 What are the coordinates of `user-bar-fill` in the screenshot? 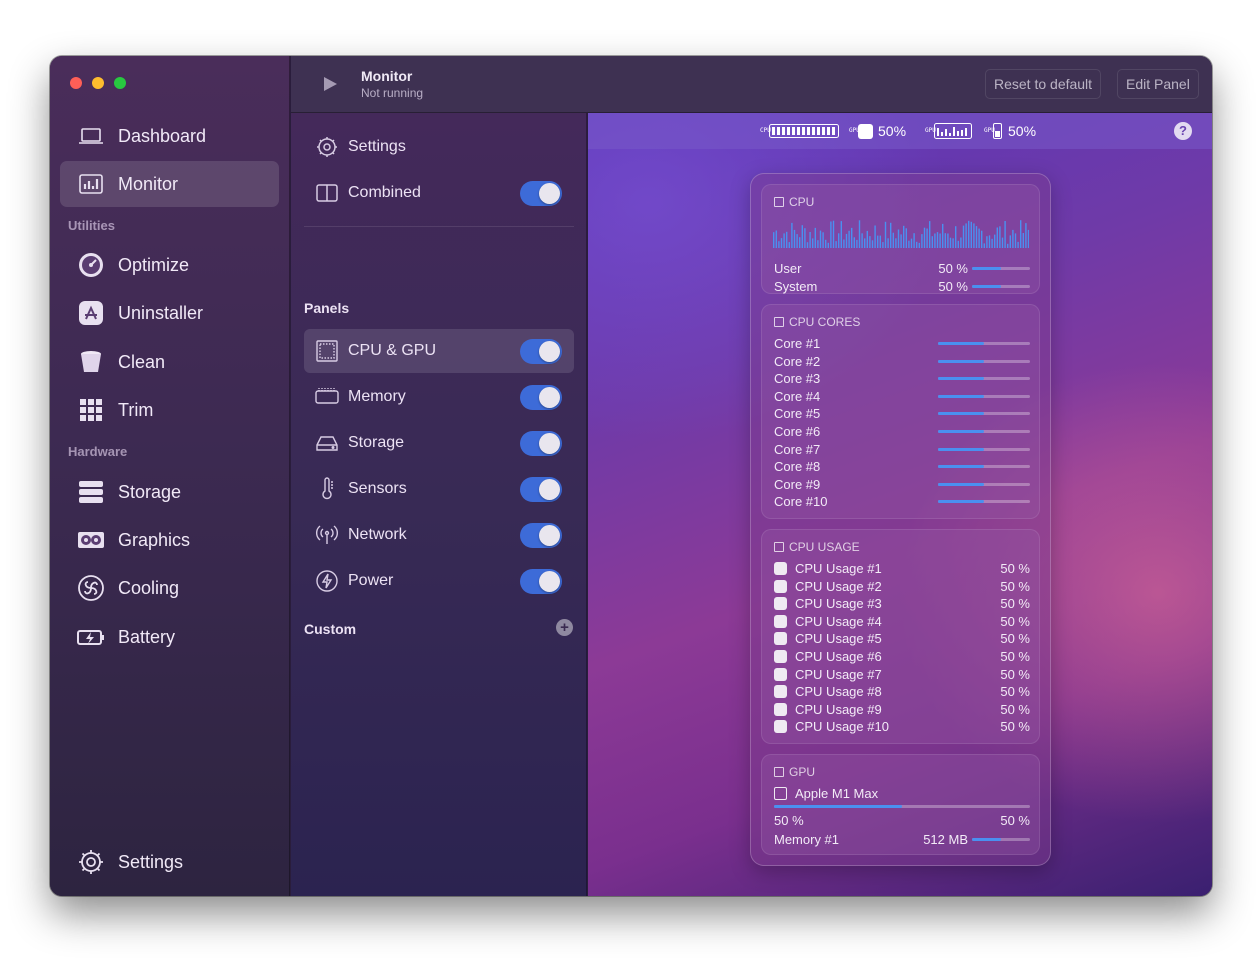 It's located at (986, 268).